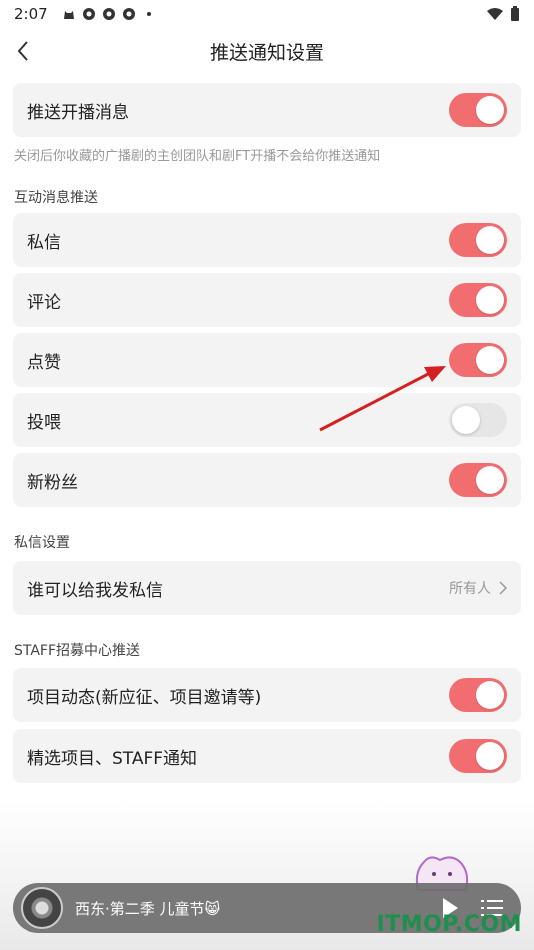 The width and height of the screenshot is (534, 950). What do you see at coordinates (267, 240) in the screenshot?
I see `interaction-row-private-message: 私信` at bounding box center [267, 240].